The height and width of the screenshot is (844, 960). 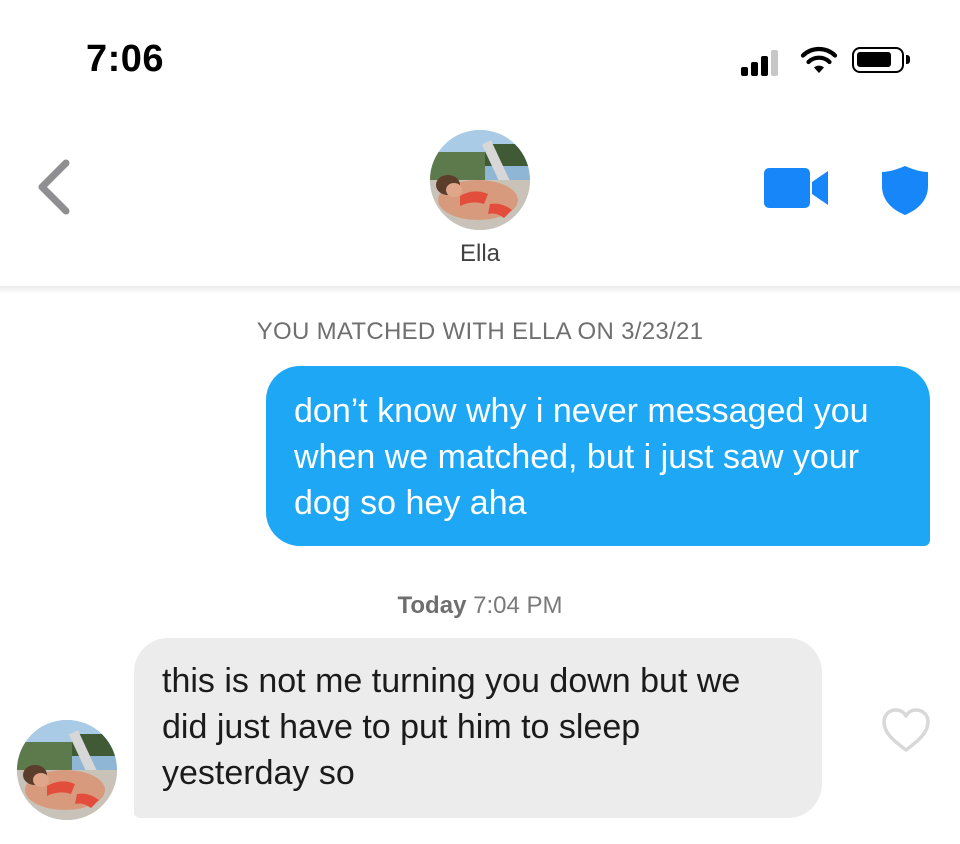 I want to click on sender-avatar, so click(x=67, y=770).